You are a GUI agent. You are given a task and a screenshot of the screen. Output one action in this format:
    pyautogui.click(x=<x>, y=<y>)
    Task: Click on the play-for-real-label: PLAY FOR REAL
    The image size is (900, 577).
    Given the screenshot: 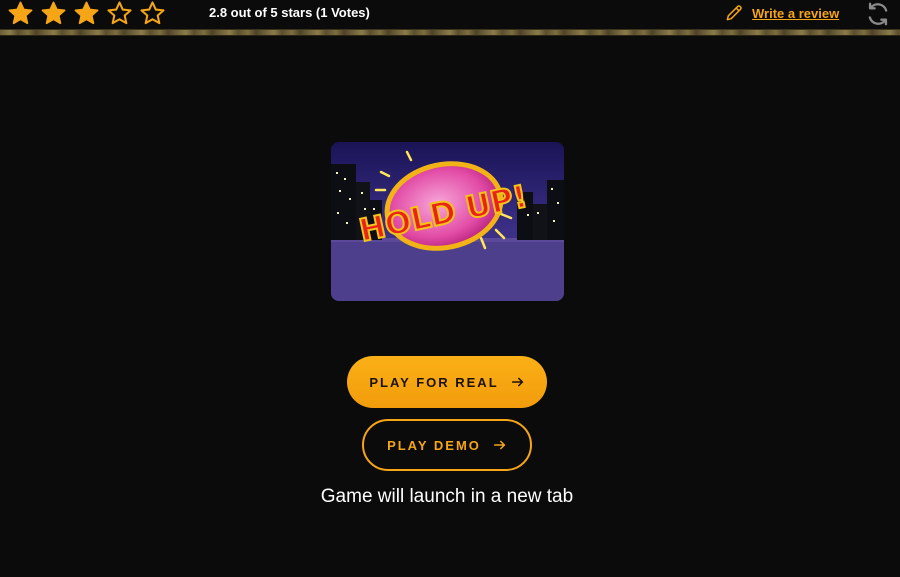 What is the action you would take?
    pyautogui.click(x=434, y=382)
    